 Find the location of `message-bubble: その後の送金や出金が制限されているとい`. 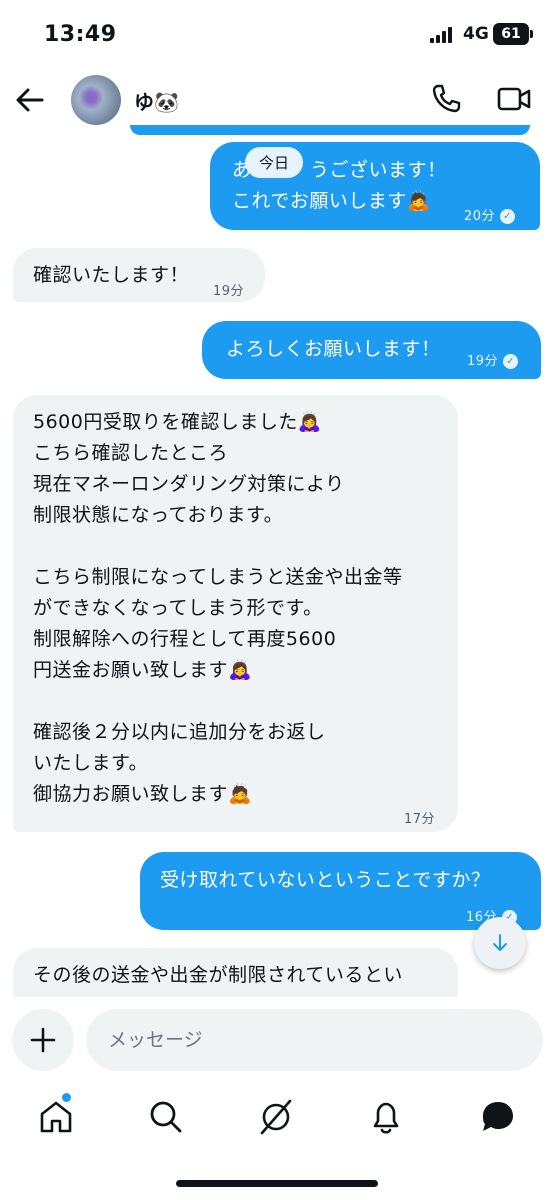

message-bubble: その後の送金や出金が制限されているとい is located at coordinates (235, 972).